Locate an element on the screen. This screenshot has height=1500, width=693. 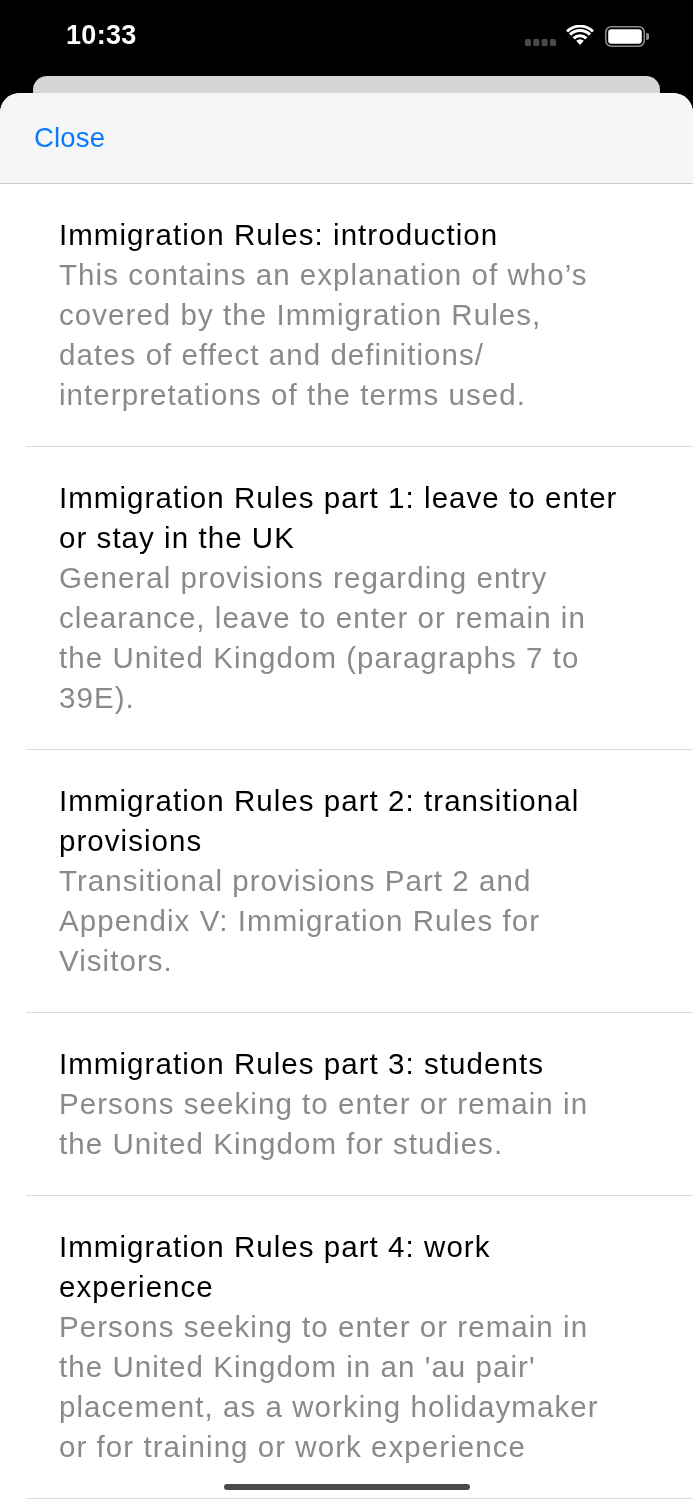
rule-title: Immigration Rules part 1: leave to enter or stay in the UK is located at coordinates (340, 518).